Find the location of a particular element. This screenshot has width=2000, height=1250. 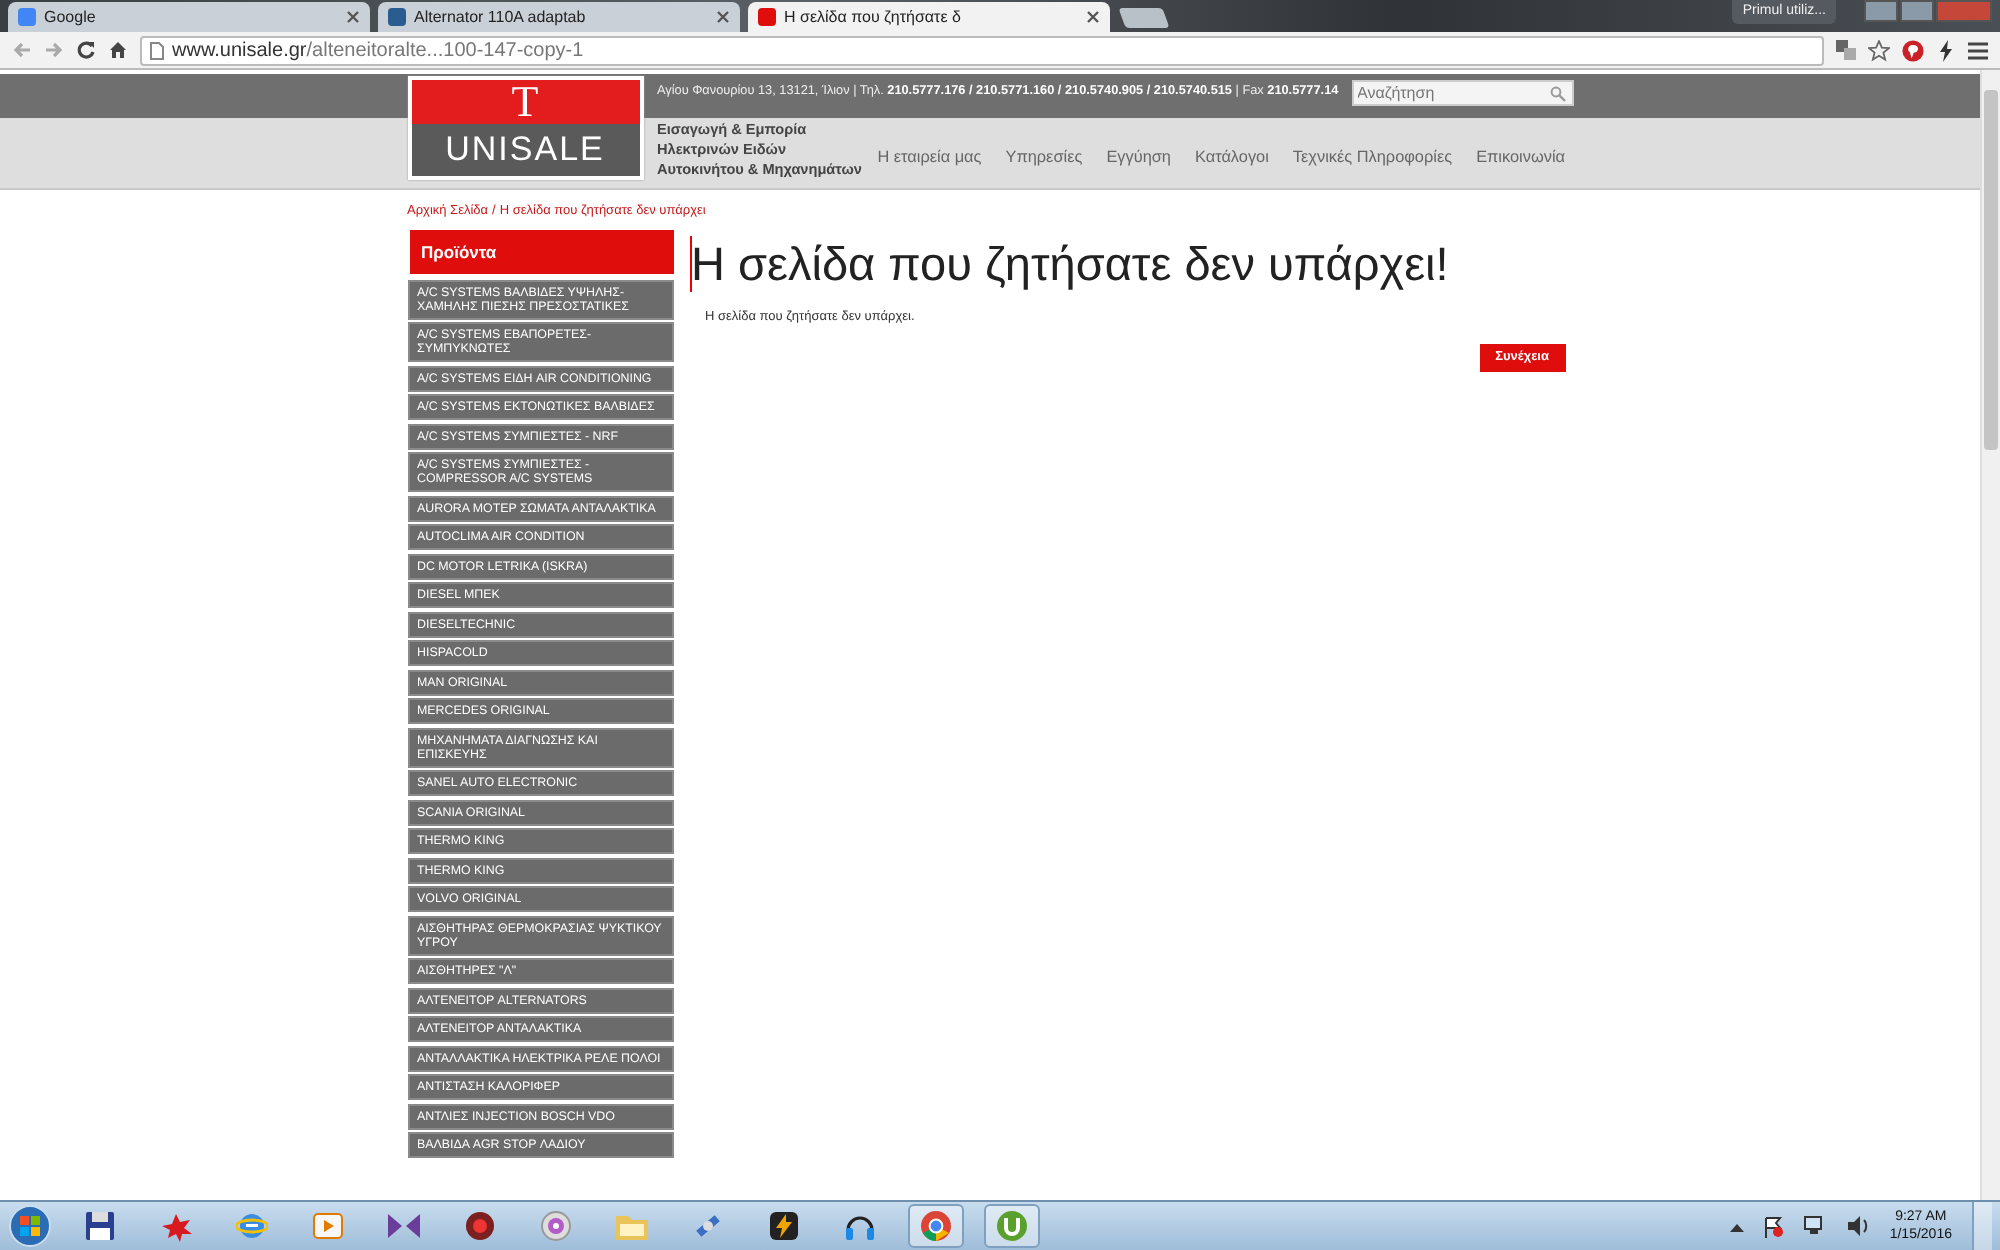

menu-icon is located at coordinates (1978, 50).